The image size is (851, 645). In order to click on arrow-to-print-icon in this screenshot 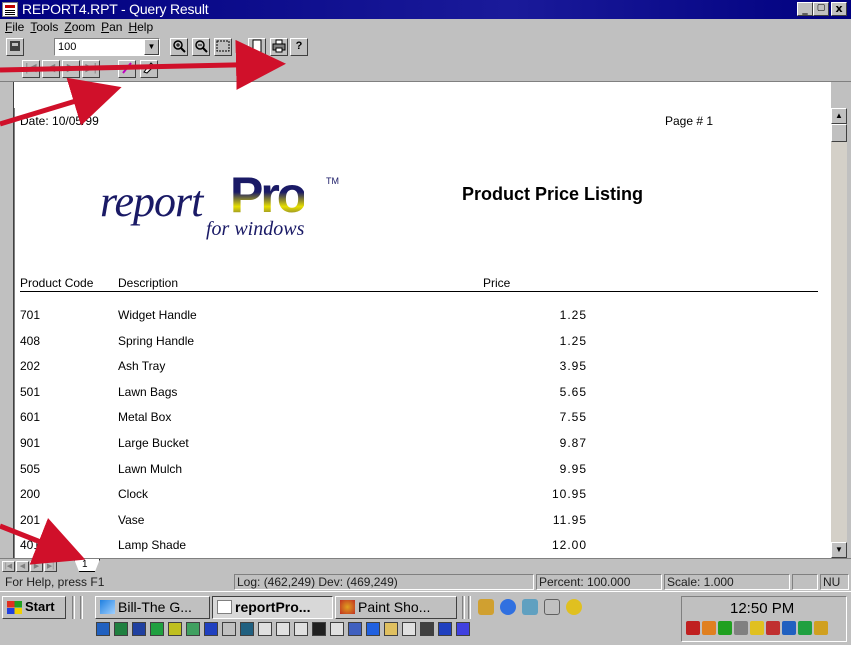, I will do `click(143, 64)`.